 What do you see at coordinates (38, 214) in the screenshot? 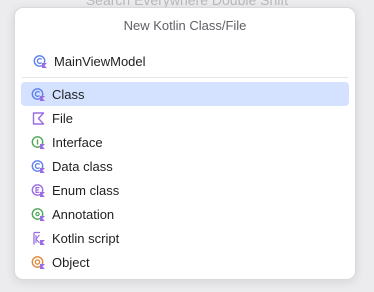
I see `kotlin-annotation-icon` at bounding box center [38, 214].